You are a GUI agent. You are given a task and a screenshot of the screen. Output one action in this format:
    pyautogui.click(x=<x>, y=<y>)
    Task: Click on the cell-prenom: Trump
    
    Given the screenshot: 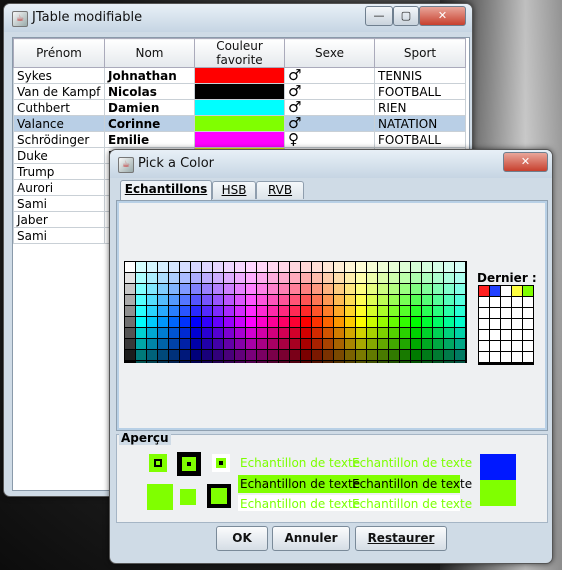 What is the action you would take?
    pyautogui.click(x=59, y=171)
    